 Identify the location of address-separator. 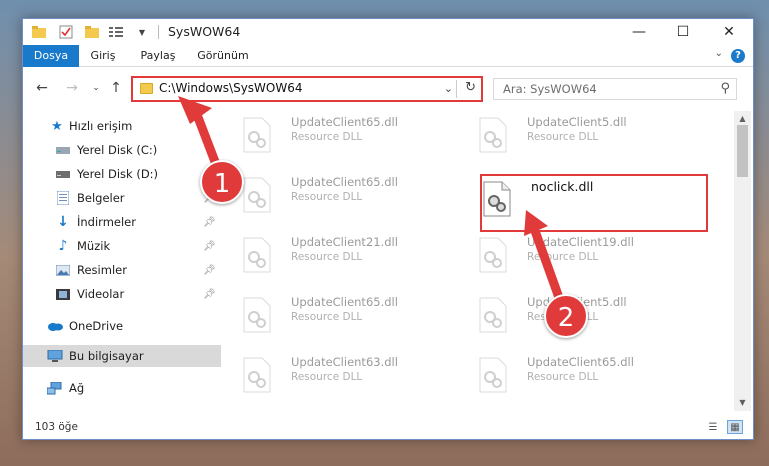
(456, 89).